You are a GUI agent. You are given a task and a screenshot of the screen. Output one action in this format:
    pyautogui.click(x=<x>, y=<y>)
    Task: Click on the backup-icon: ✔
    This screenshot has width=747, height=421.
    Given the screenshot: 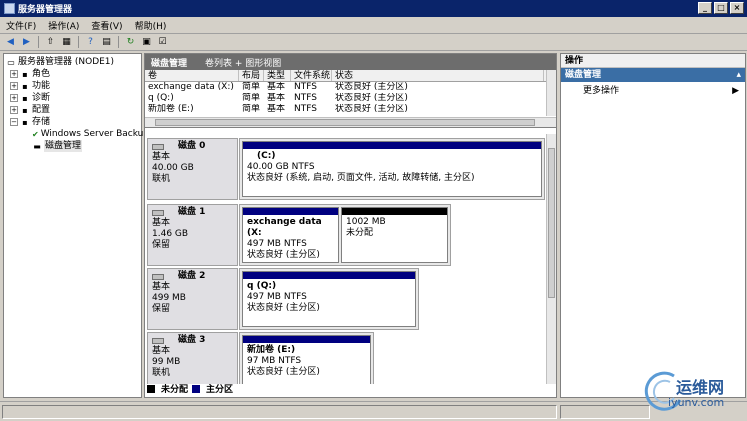 What is the action you would take?
    pyautogui.click(x=35, y=134)
    